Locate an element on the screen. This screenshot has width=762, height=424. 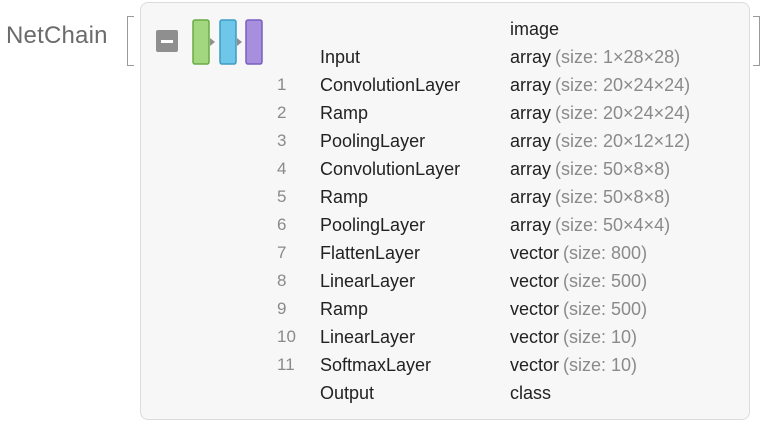
minus-icon is located at coordinates (167, 41).